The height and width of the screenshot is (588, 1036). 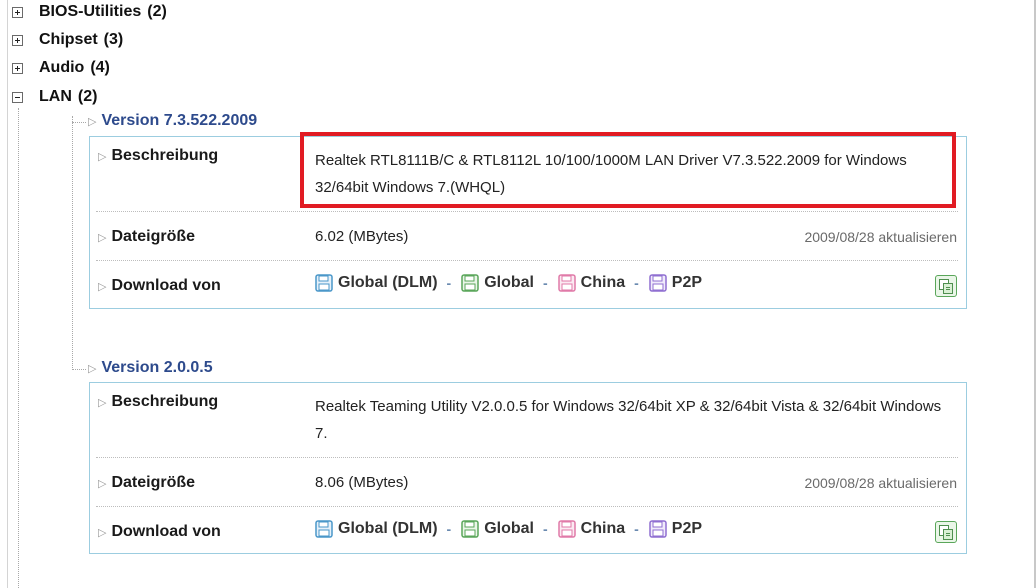 I want to click on collapse-icon, so click(x=17, y=97).